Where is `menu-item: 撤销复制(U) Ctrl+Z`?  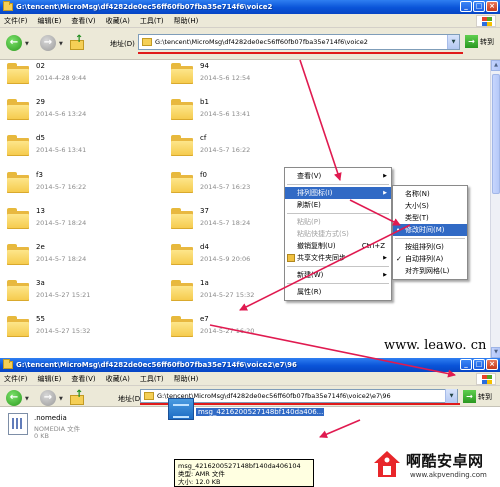
menu-item: 撤销复制(U) Ctrl+Z is located at coordinates (338, 246).